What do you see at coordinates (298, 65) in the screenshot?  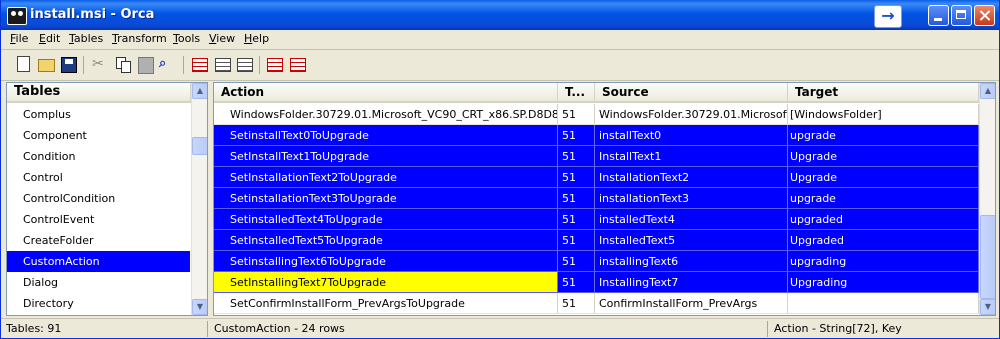 I see `merge-icon` at bounding box center [298, 65].